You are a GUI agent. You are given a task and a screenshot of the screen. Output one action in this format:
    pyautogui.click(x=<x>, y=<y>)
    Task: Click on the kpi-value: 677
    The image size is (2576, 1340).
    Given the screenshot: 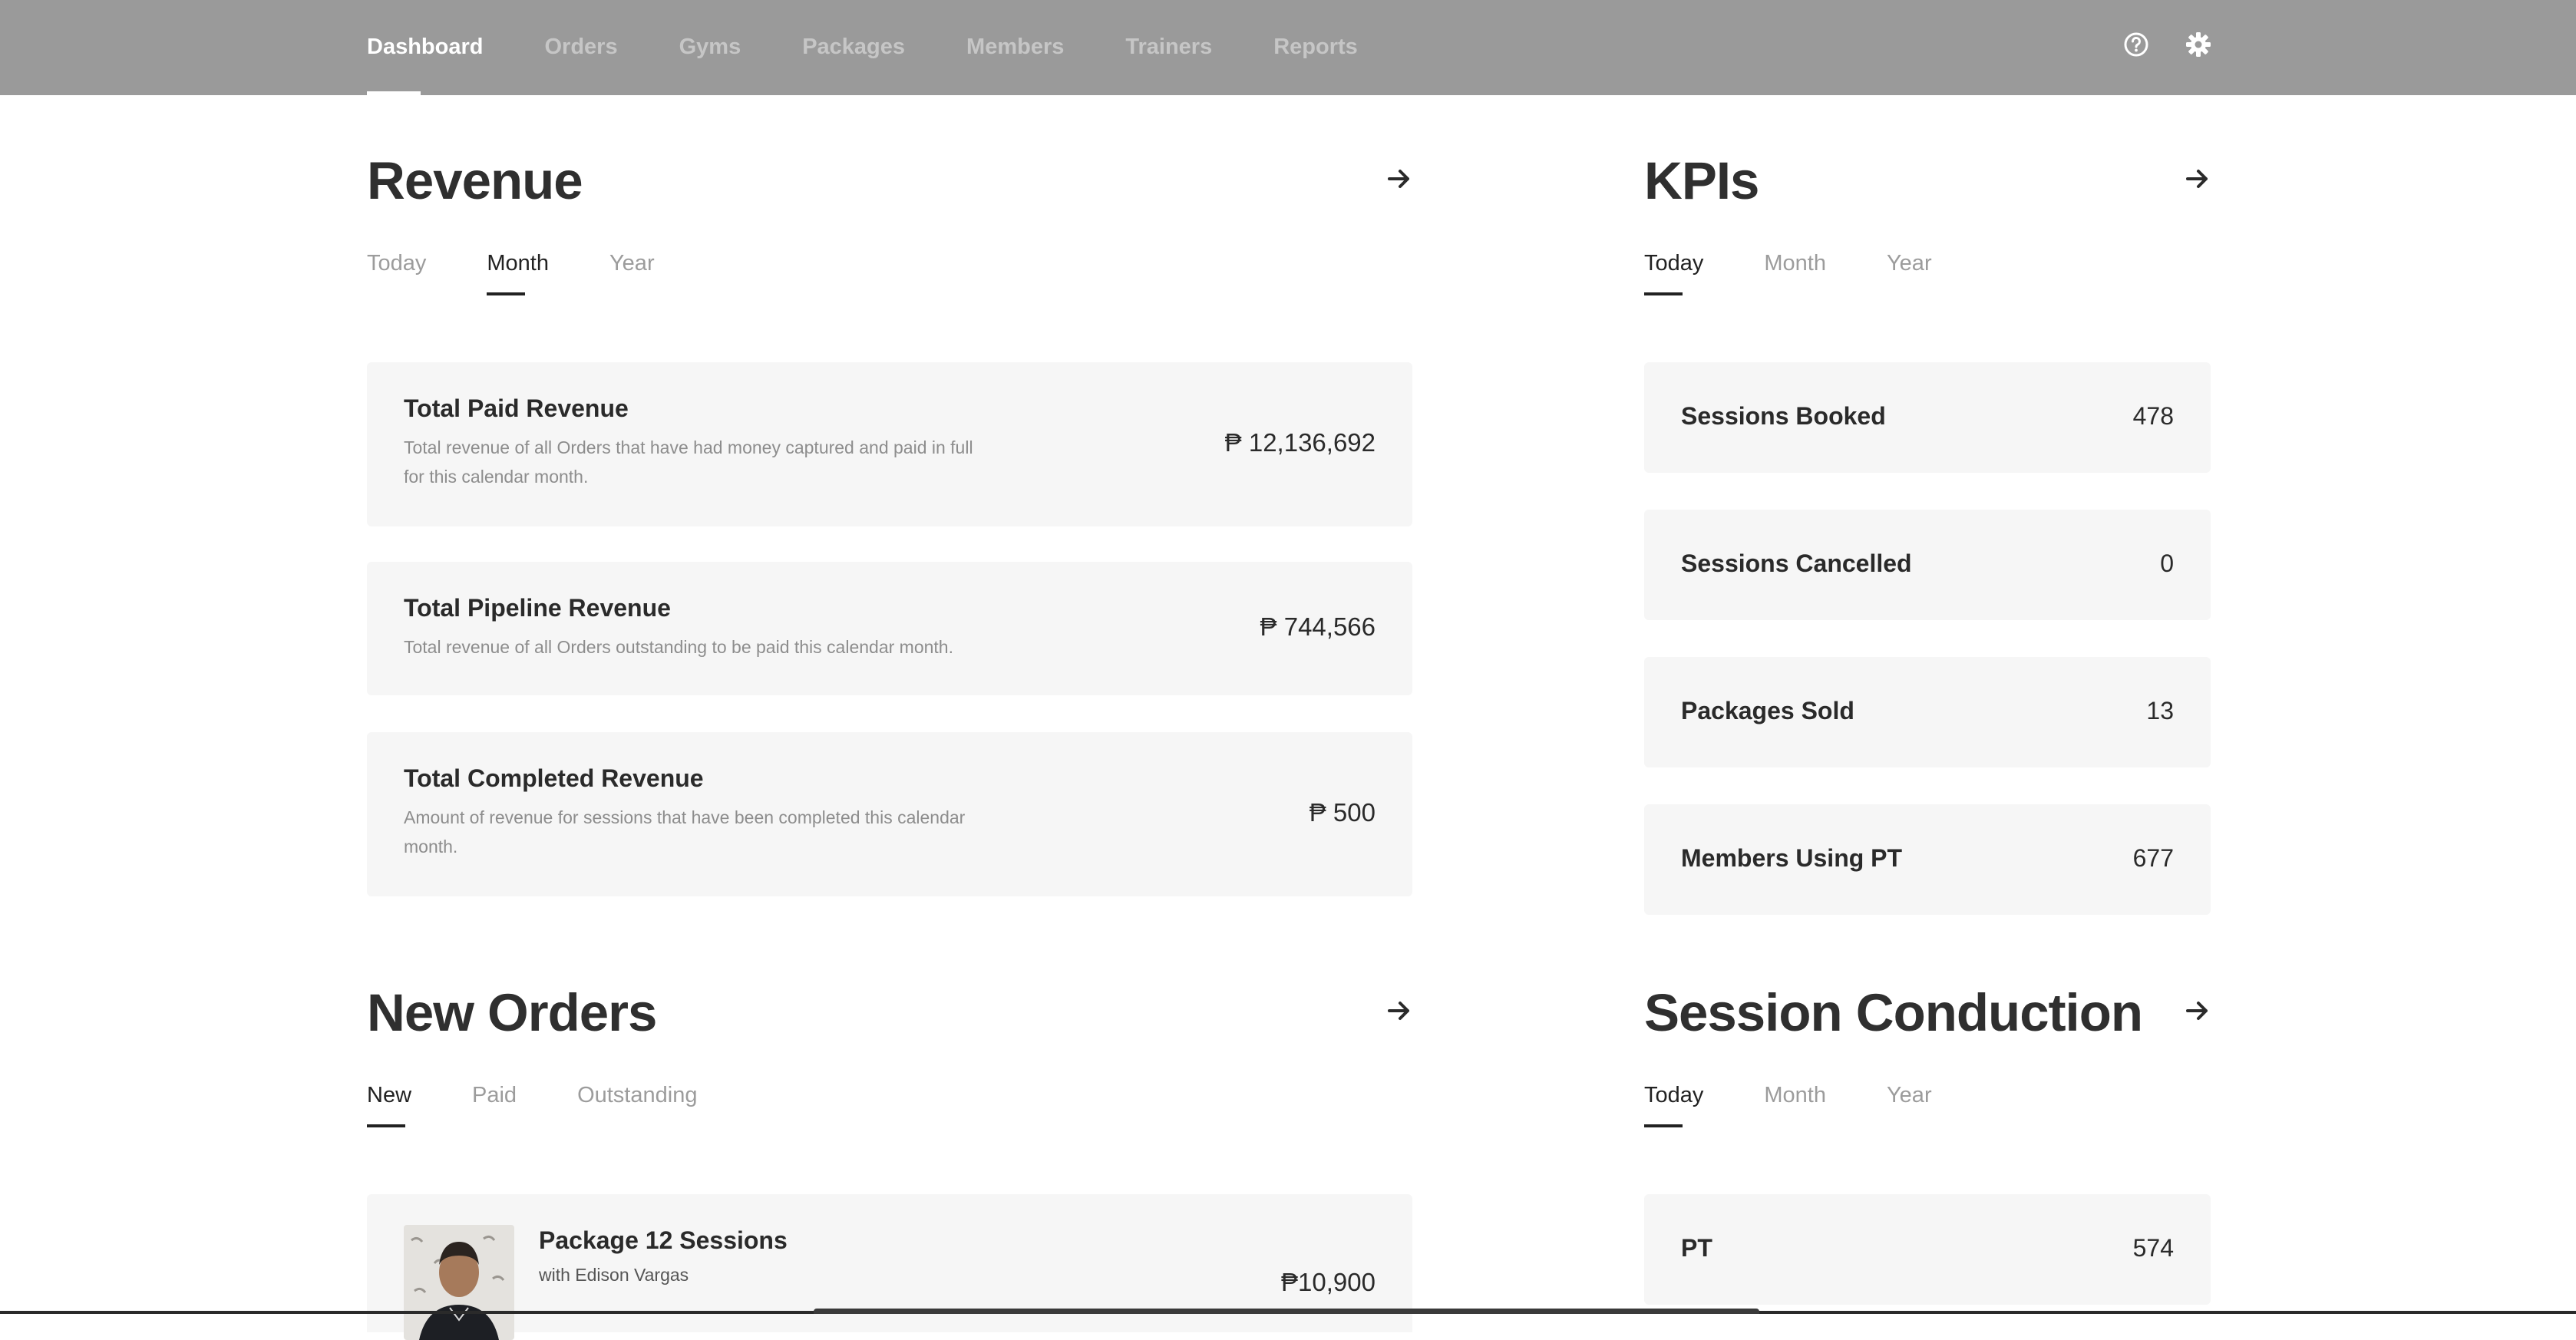 What is the action you would take?
    pyautogui.click(x=2153, y=858)
    